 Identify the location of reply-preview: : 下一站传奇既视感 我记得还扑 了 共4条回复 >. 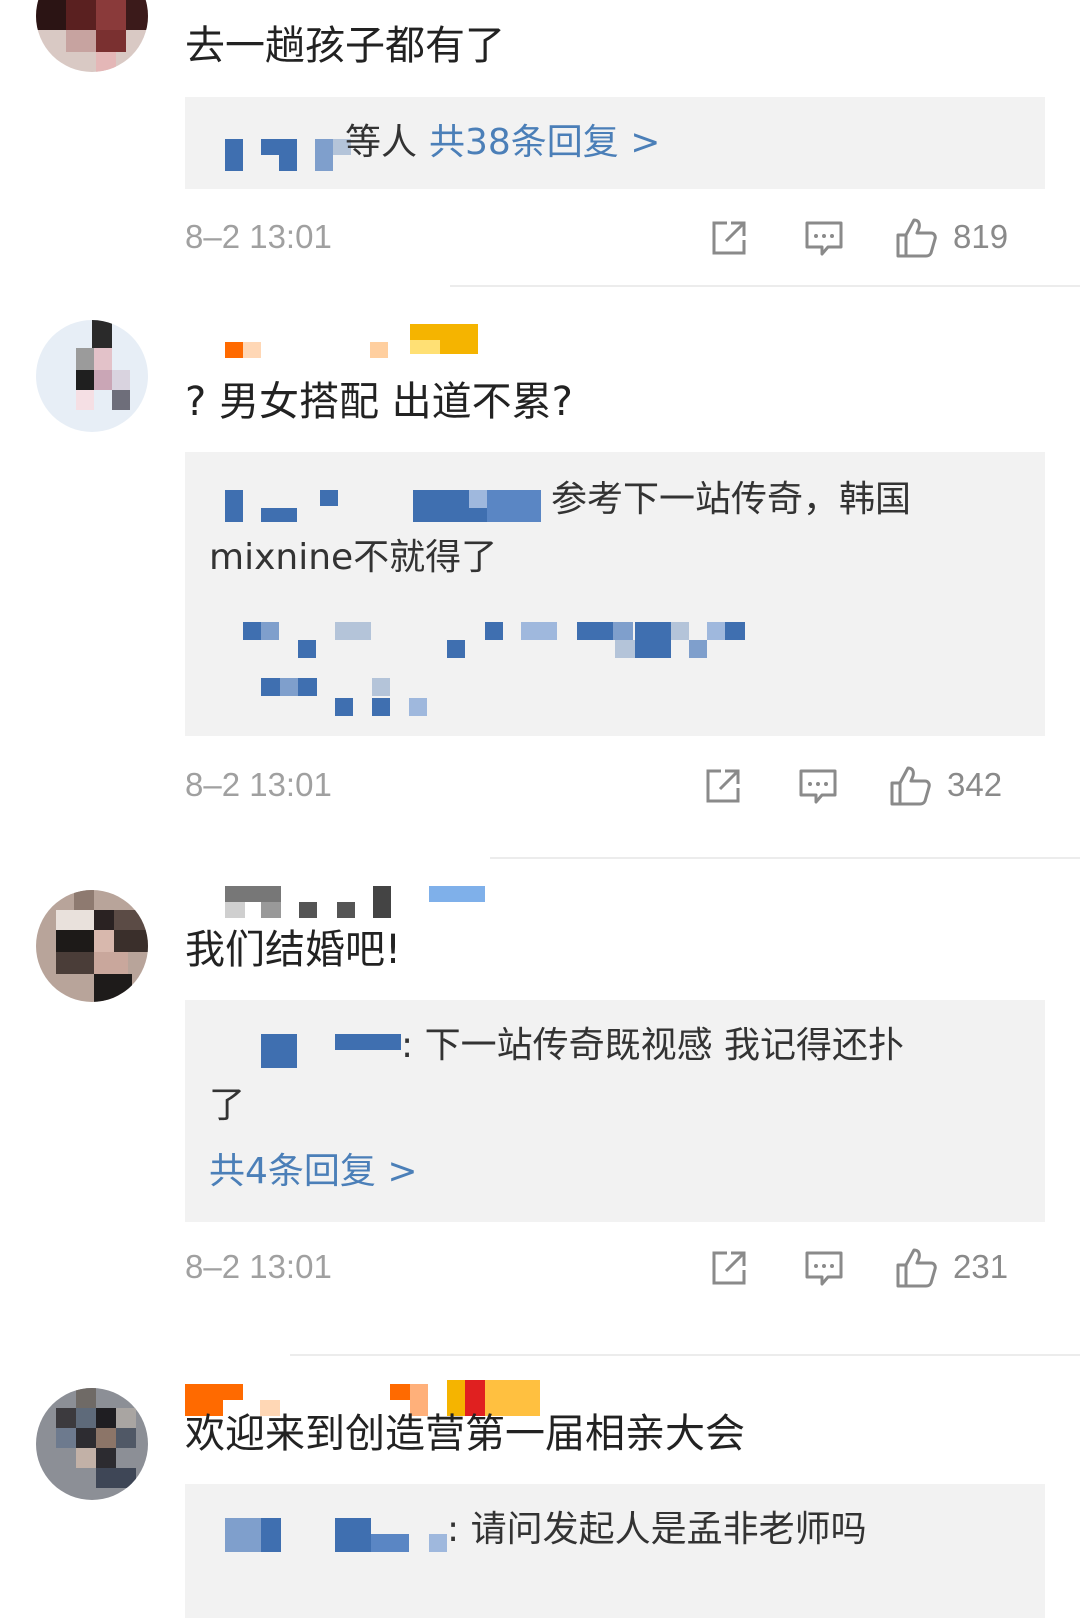
(615, 1111).